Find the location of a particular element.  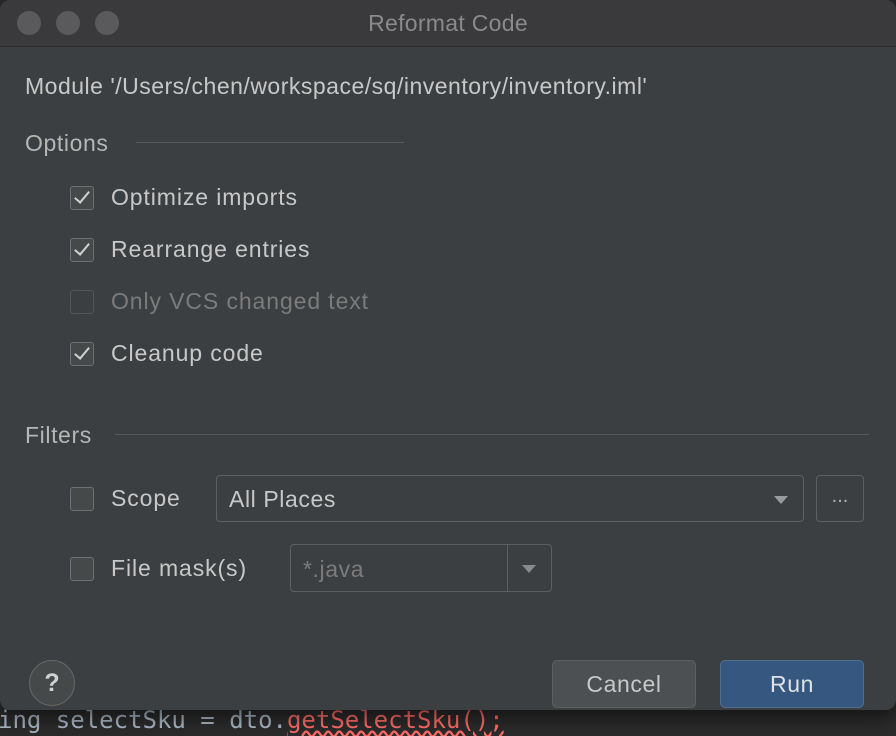

cleanup-code-checkbox is located at coordinates (82, 353).